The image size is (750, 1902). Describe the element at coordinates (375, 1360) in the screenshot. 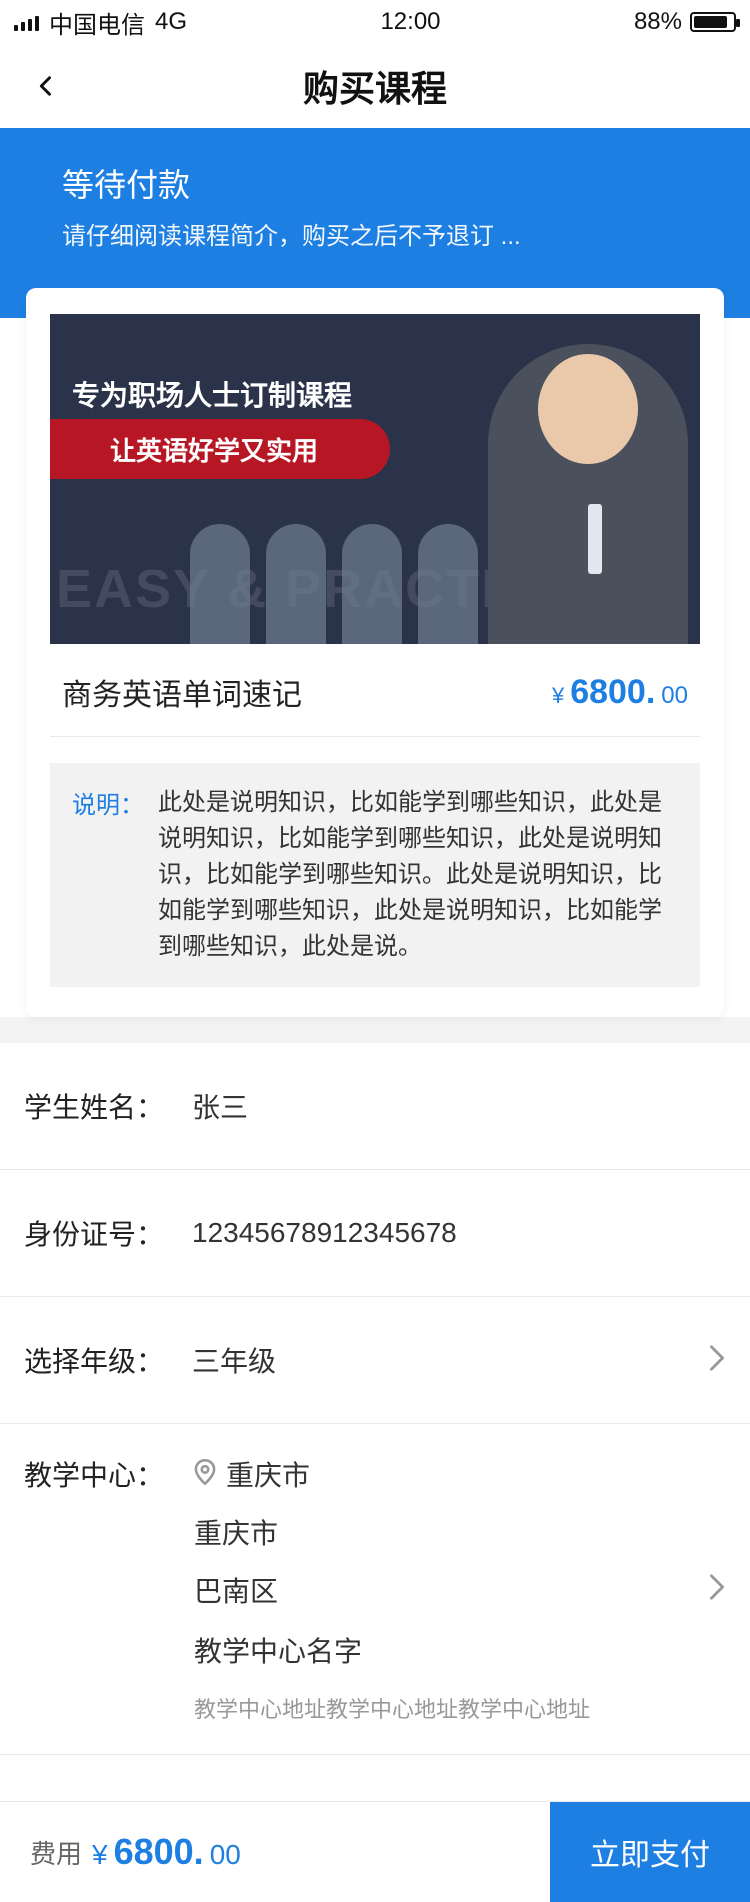

I see `grade-row: 选择年级： 三年级` at that location.